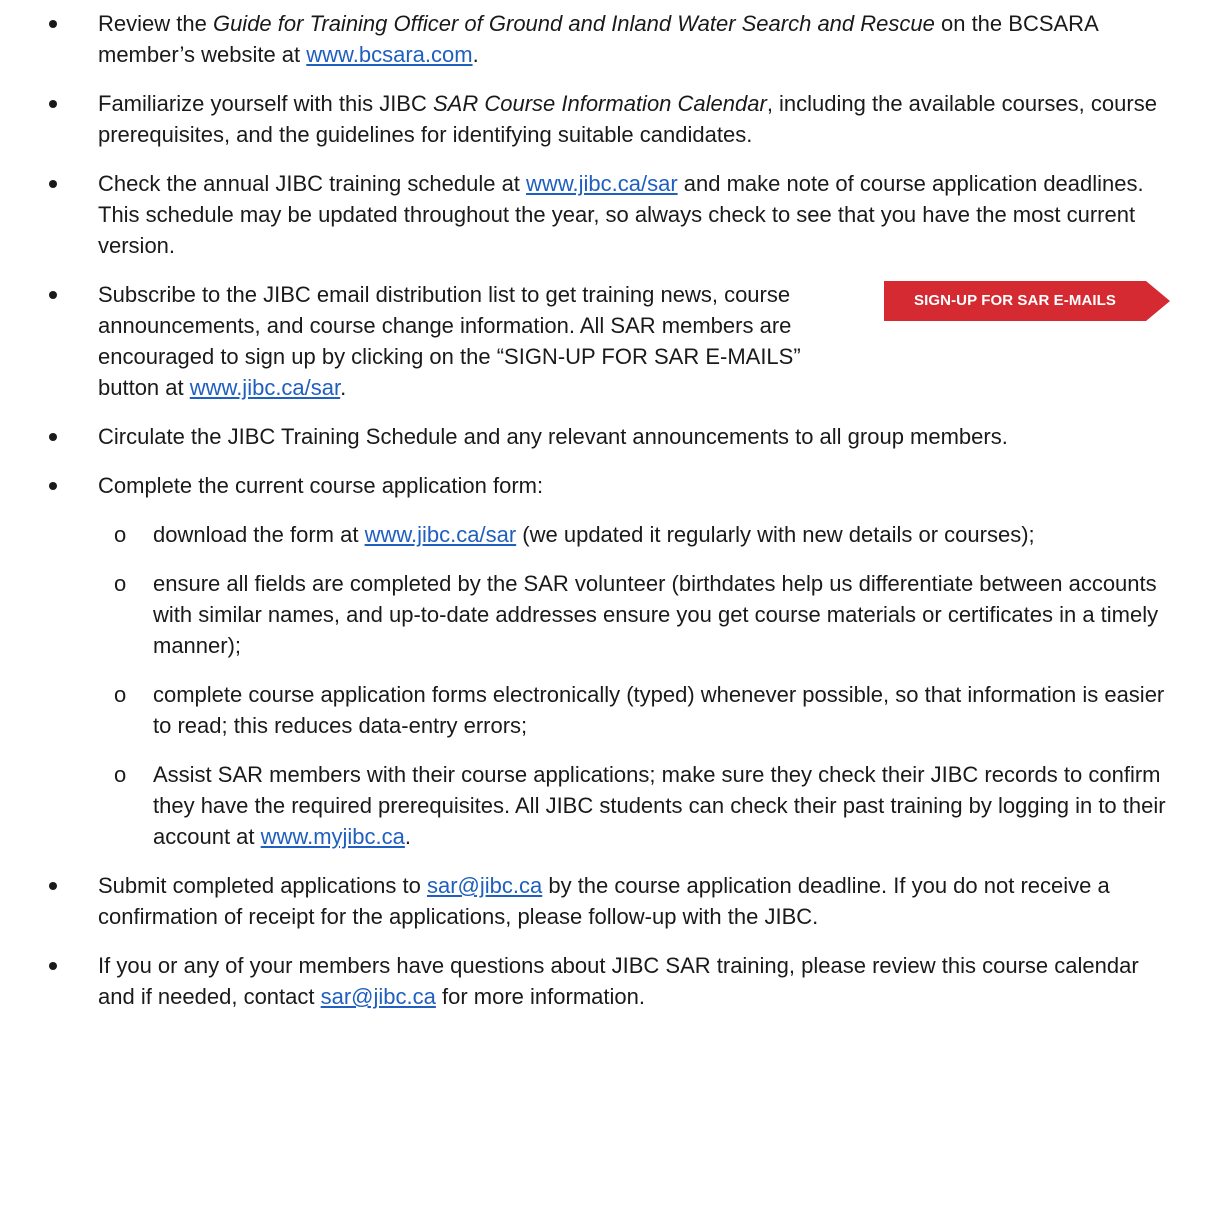 The height and width of the screenshot is (1218, 1210). Describe the element at coordinates (599, 103) in the screenshot. I see `calendar-title: SAR Course Information Calendar` at that location.